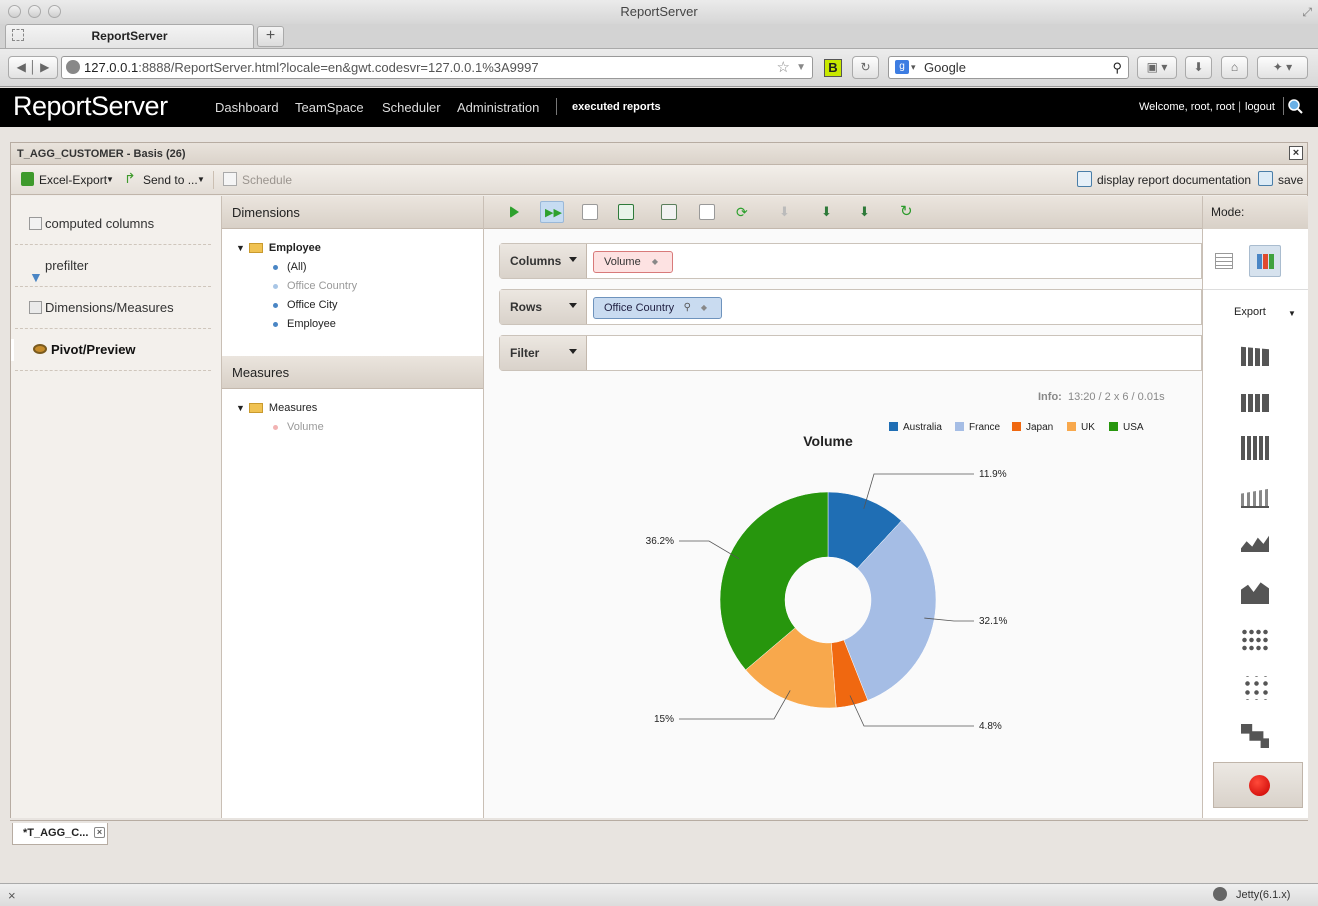 The width and height of the screenshot is (1318, 906). Describe the element at coordinates (867, 212) in the screenshot. I see `sort-descending-icon: ⬇` at that location.